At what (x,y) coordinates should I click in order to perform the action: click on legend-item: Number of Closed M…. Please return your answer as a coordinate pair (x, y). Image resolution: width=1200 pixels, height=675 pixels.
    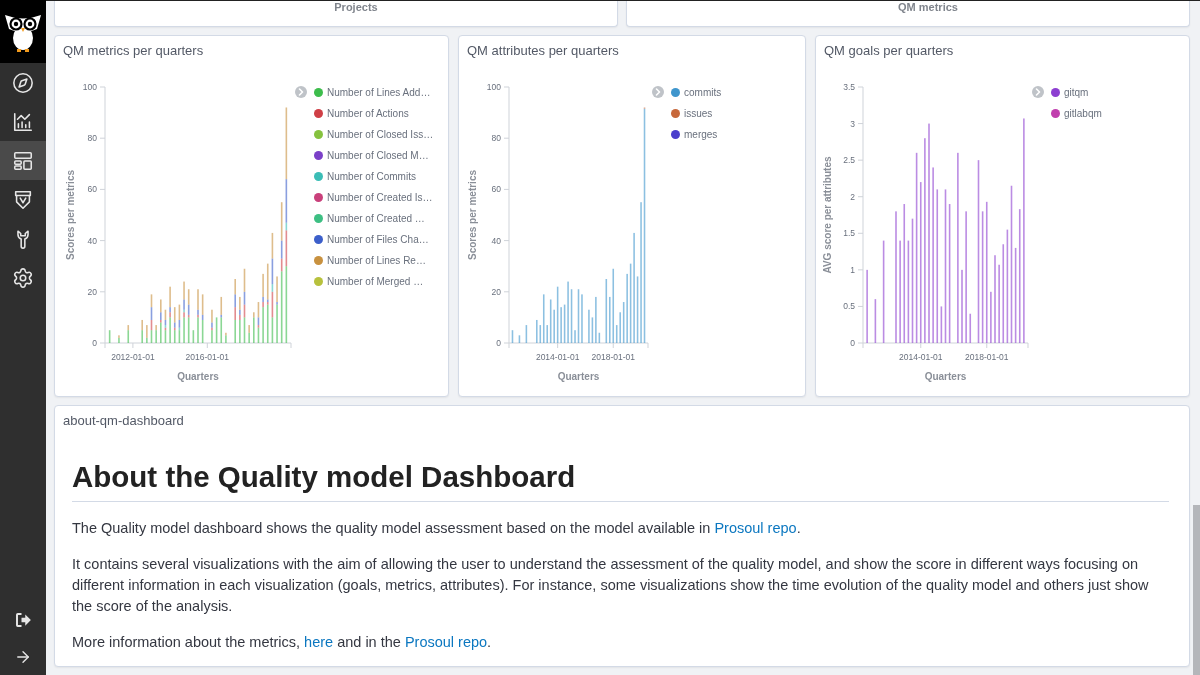
    Looking at the image, I should click on (374, 155).